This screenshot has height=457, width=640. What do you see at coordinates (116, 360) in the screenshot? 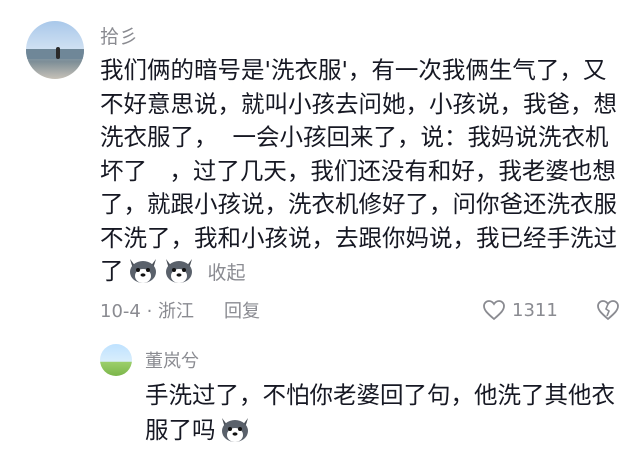
I see `reply-avatar` at bounding box center [116, 360].